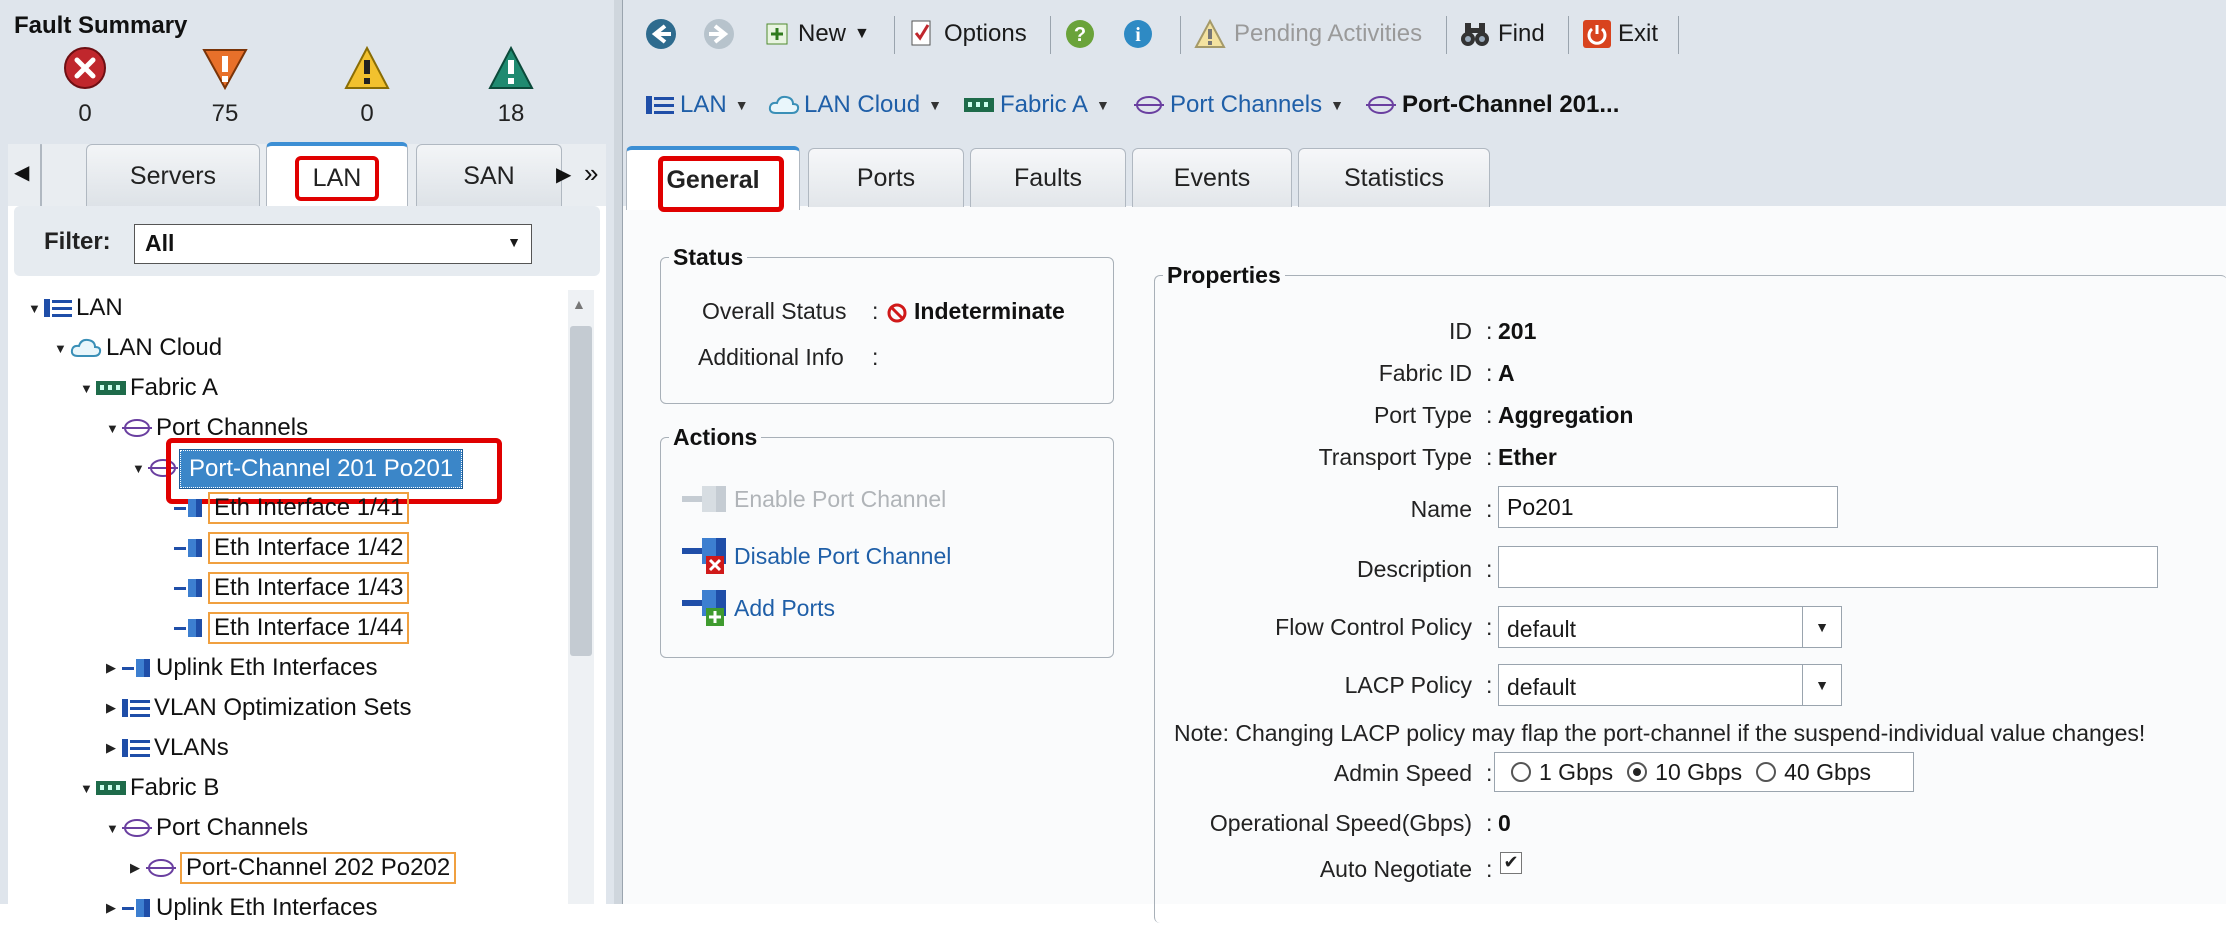  Describe the element at coordinates (77, 241) in the screenshot. I see `filter-label: Filter:` at that location.